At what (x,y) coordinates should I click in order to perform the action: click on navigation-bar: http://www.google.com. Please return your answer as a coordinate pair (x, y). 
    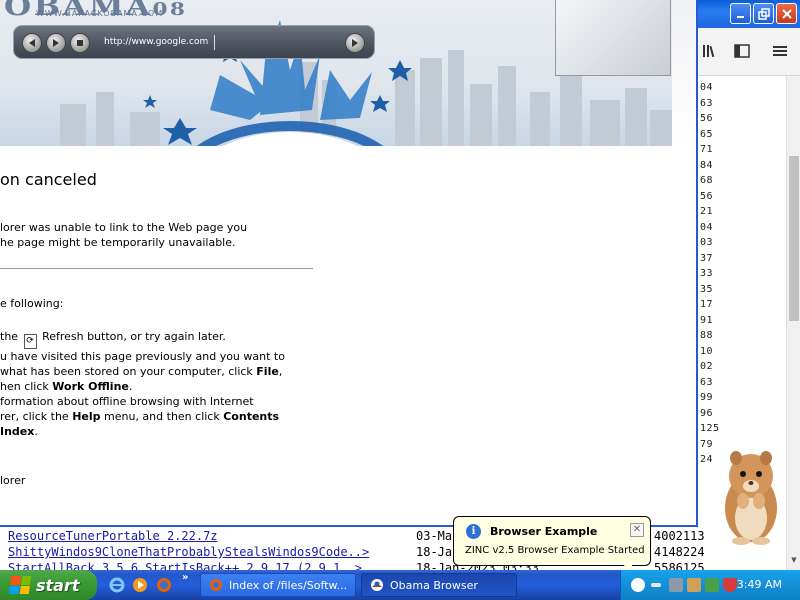
    Looking at the image, I should click on (194, 42).